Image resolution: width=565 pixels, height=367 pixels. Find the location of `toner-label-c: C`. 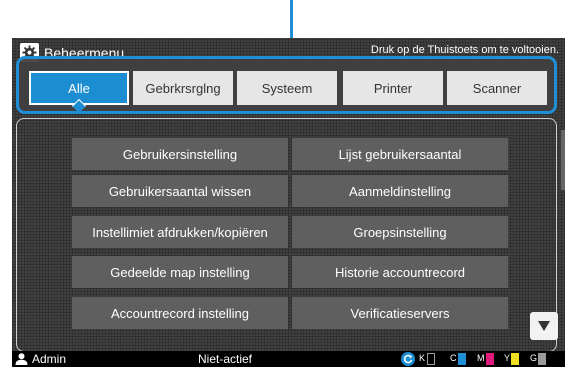

toner-label-c: C is located at coordinates (453, 358).